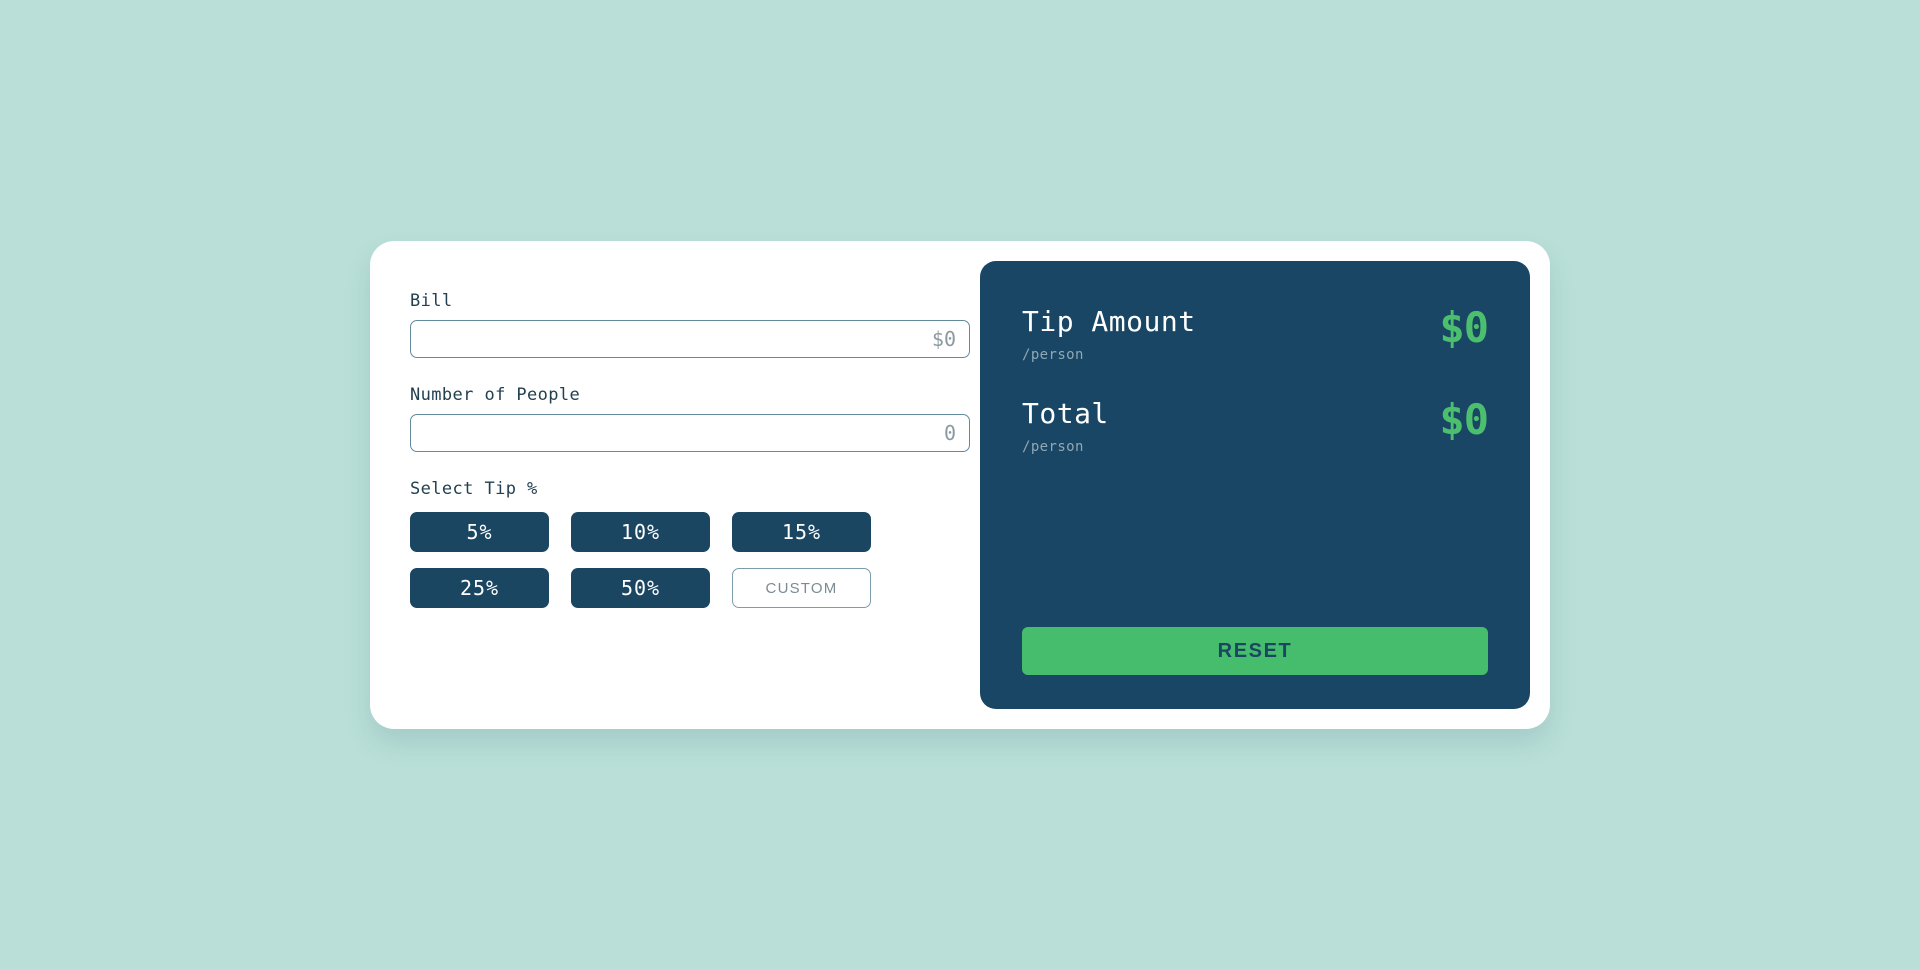 Image resolution: width=1920 pixels, height=969 pixels. I want to click on tip-options-grid: 5% 10% 15% 25% 50% CUSTOM, so click(690, 560).